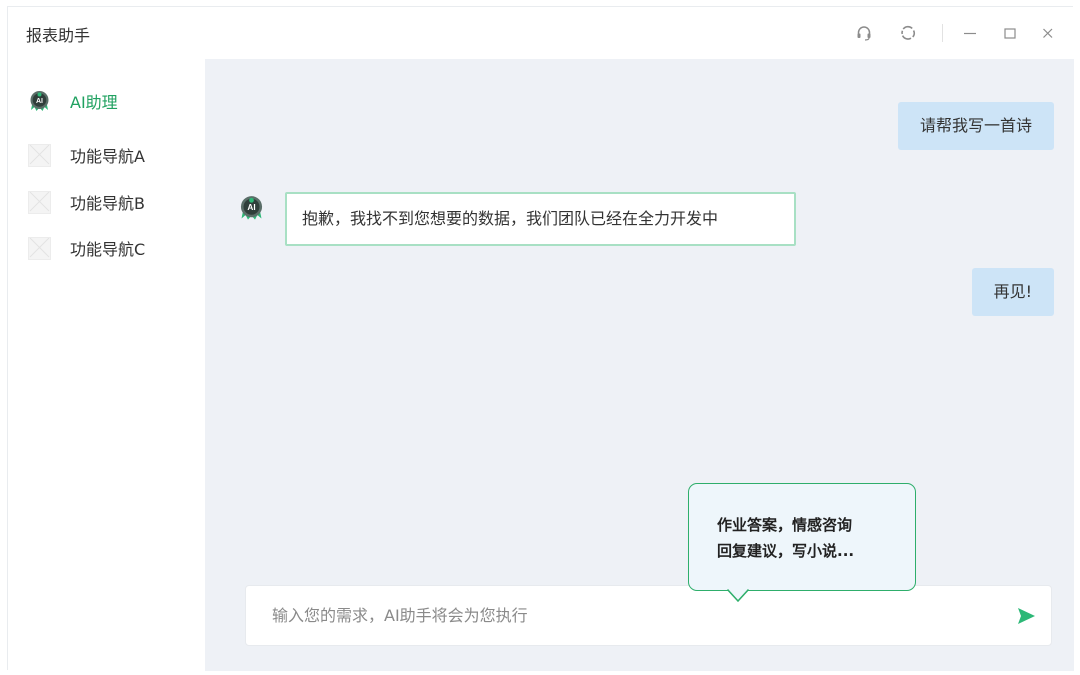 Image resolution: width=1080 pixels, height=675 pixels. Describe the element at coordinates (970, 33) in the screenshot. I see `minimize-icon` at that location.